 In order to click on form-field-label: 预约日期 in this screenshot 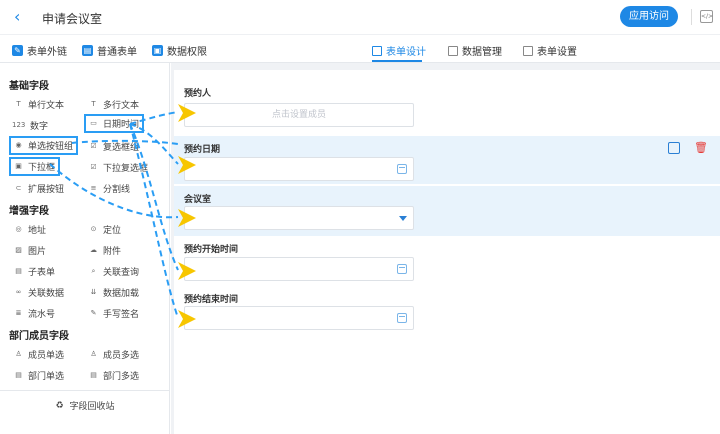, I will do `click(202, 150)`.